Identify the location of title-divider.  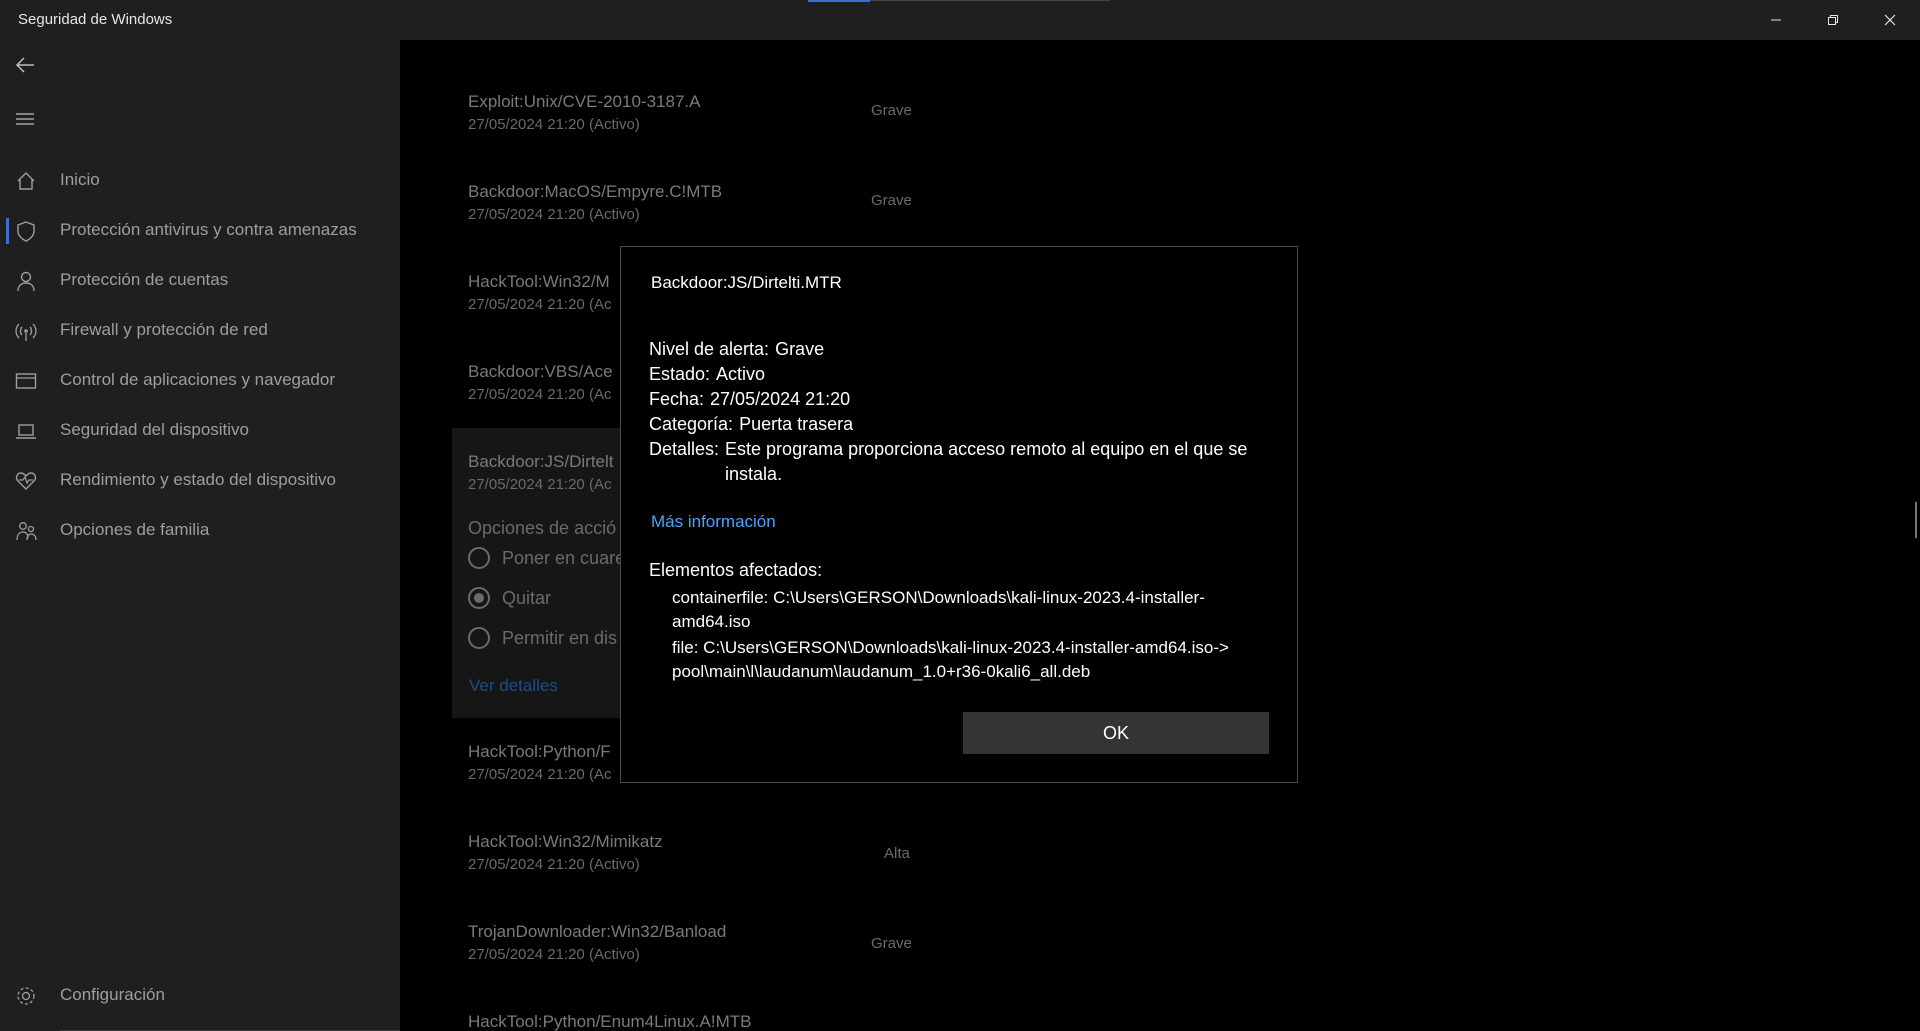
(990, 0).